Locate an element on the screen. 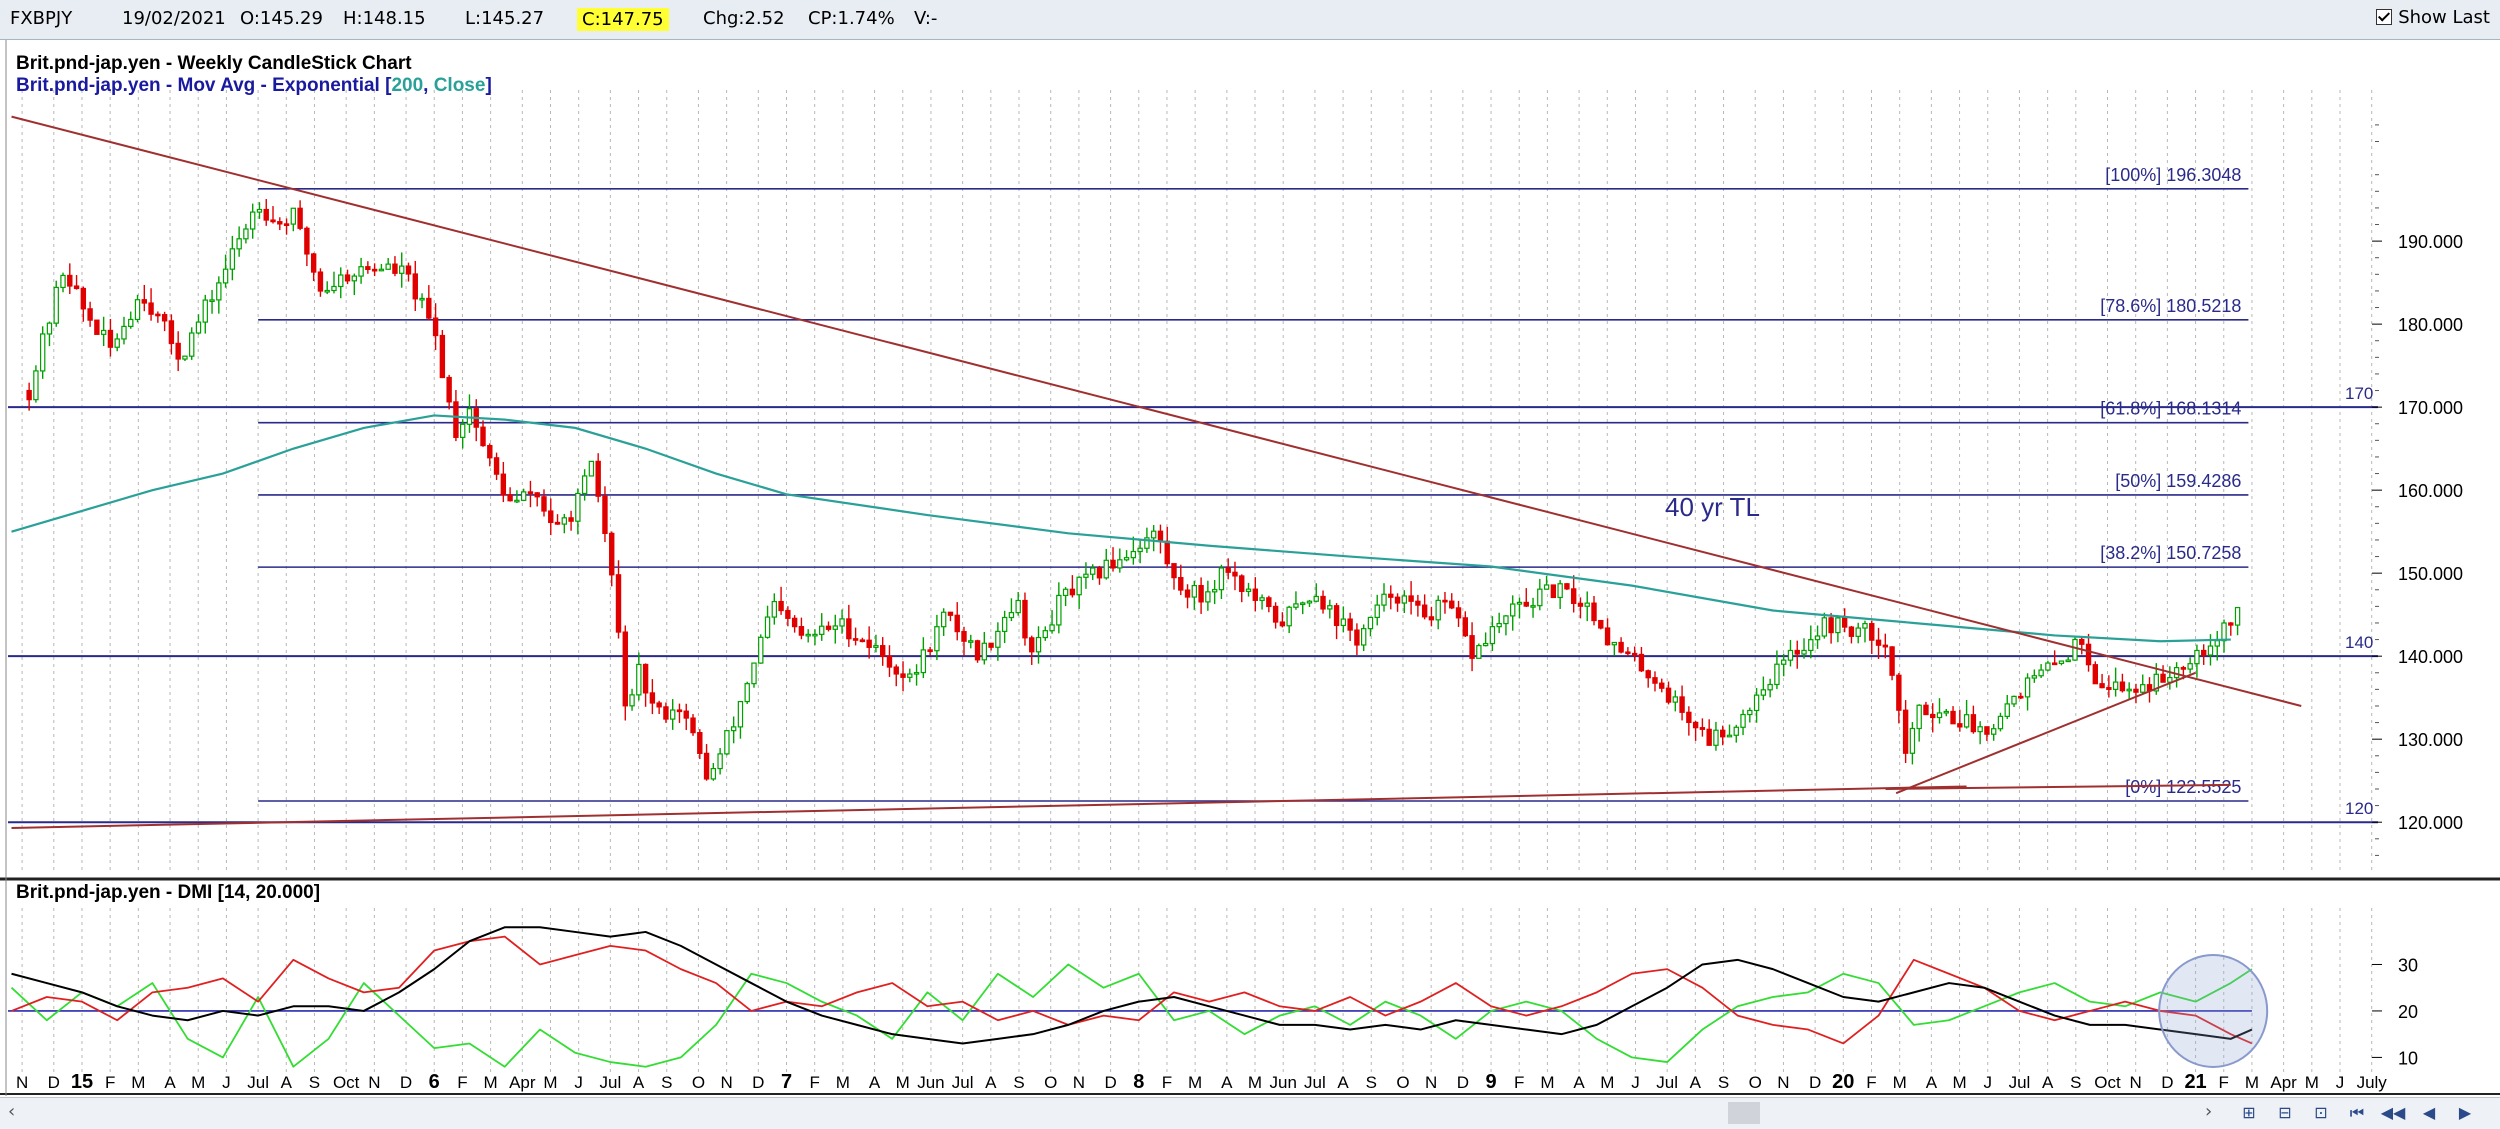 This screenshot has width=2500, height=1129. fib-pct-label: [50%] is located at coordinates (2140, 481).